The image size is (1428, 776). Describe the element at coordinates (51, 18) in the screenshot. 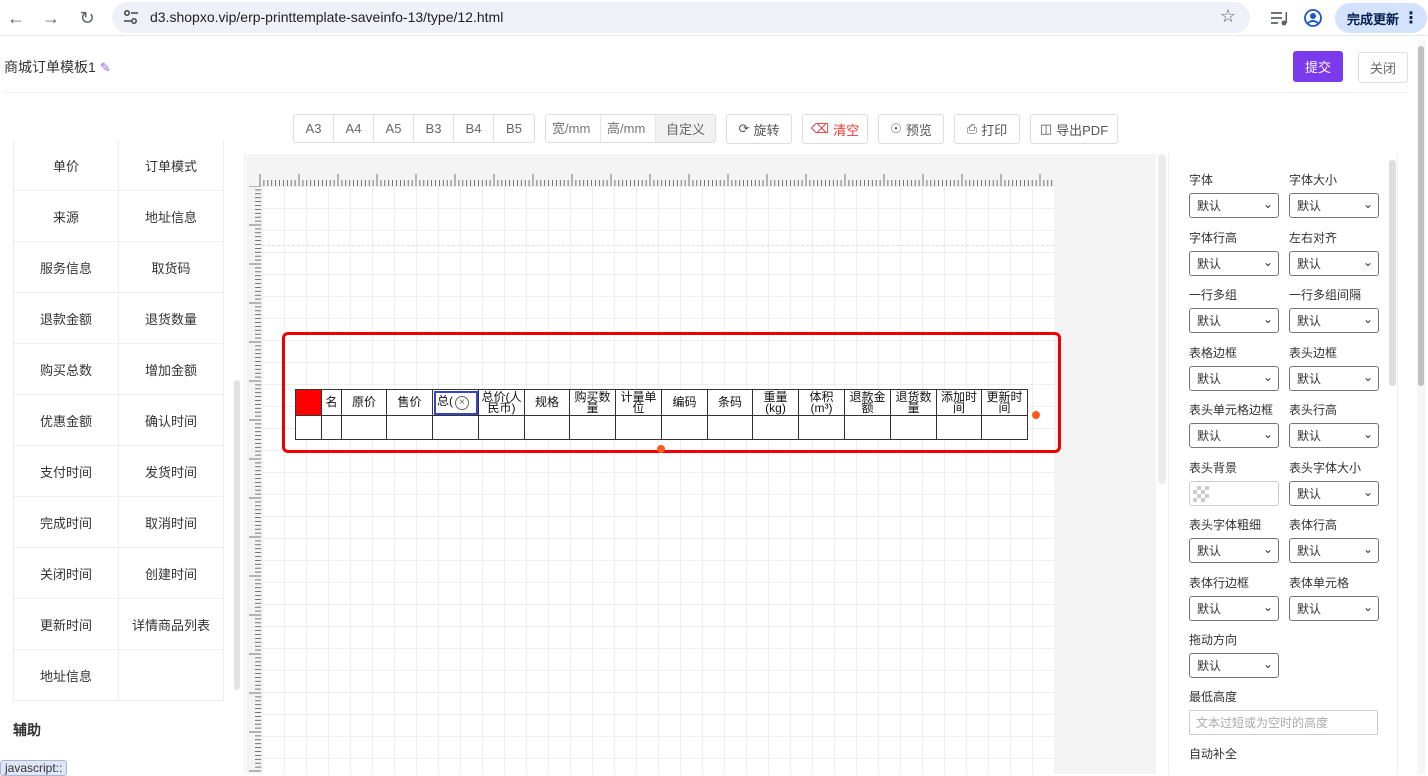

I see `forward-icon: →` at that location.